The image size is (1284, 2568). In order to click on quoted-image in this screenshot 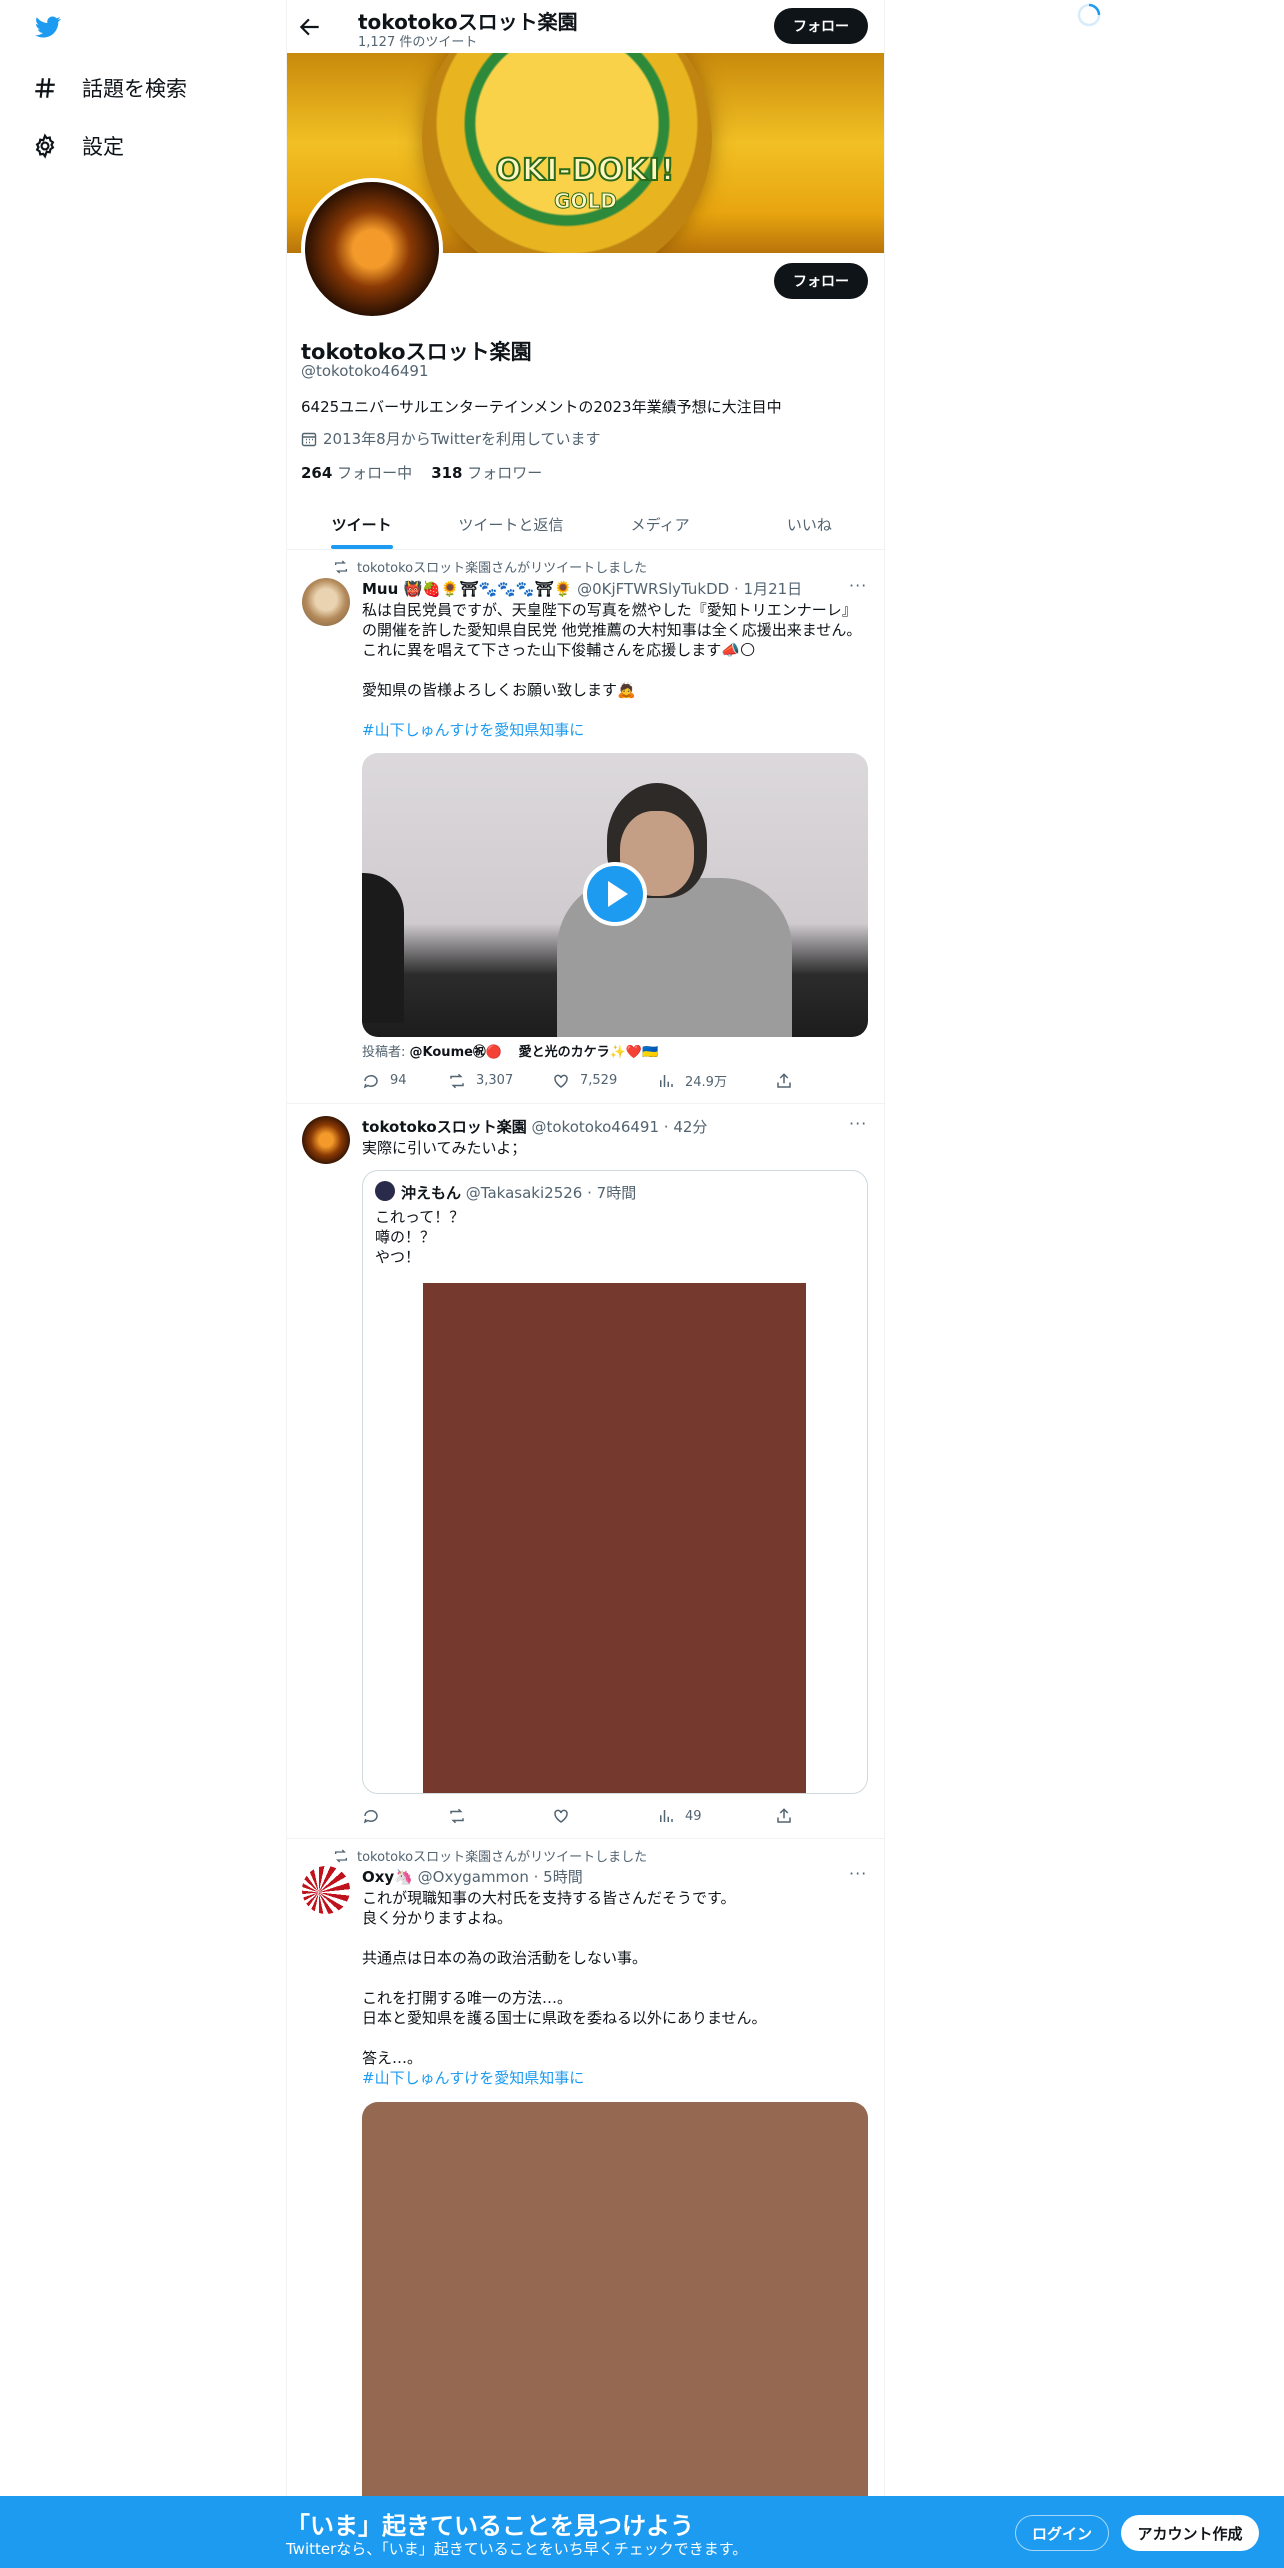, I will do `click(614, 1538)`.